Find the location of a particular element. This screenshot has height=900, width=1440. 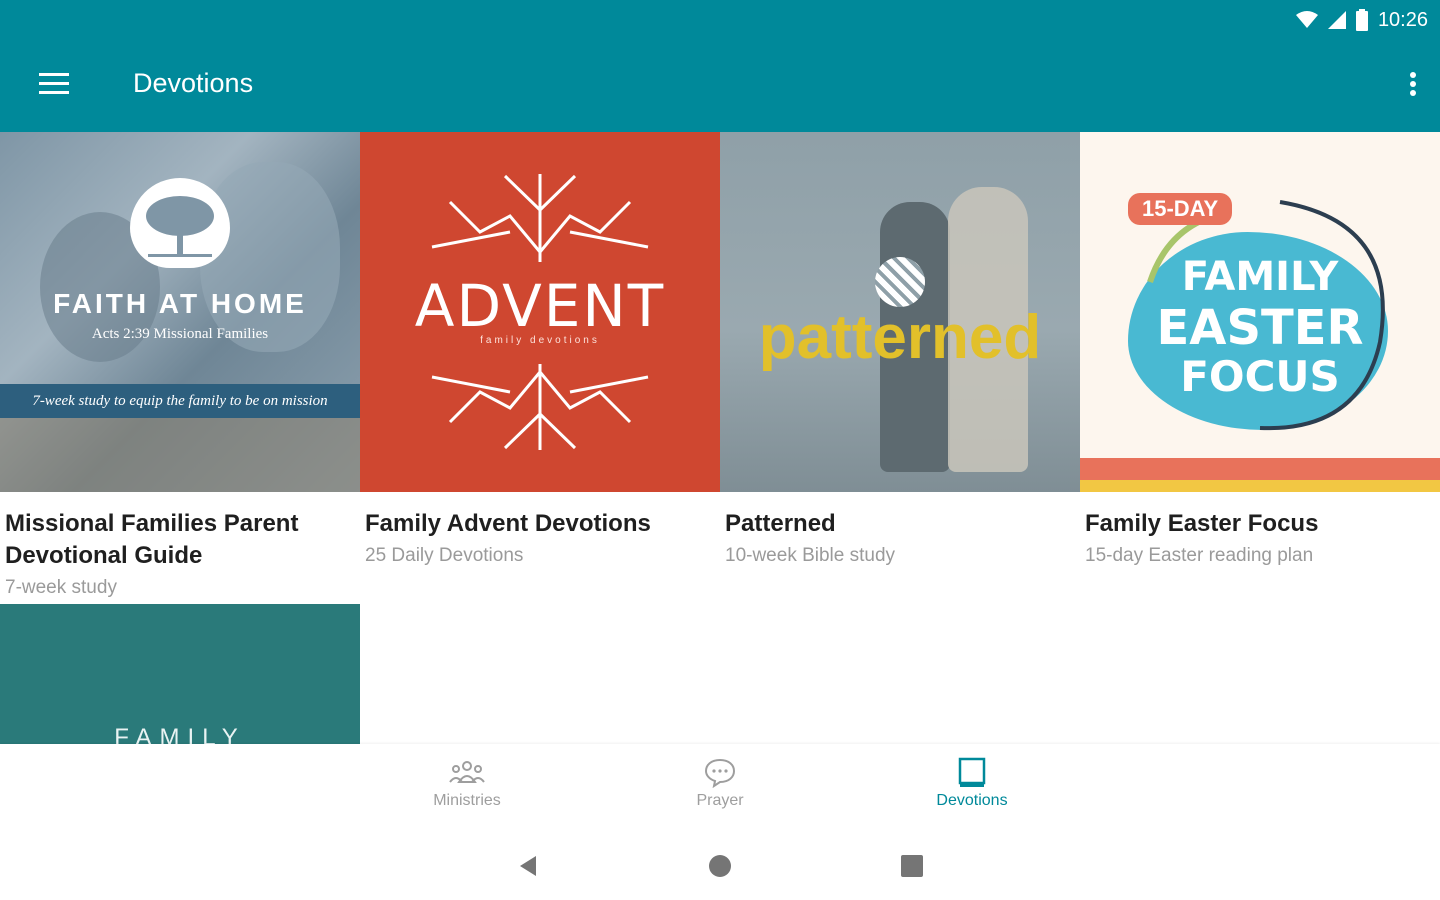

cover-line-3: FOCUS is located at coordinates (1260, 376).